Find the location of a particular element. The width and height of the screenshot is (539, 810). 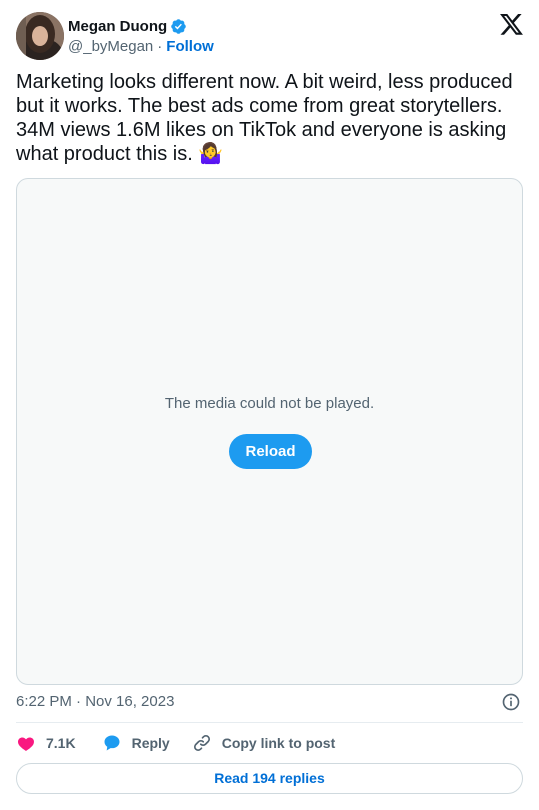

post-actions: 7.1K Reply Copy link to post is located at coordinates (175, 743).